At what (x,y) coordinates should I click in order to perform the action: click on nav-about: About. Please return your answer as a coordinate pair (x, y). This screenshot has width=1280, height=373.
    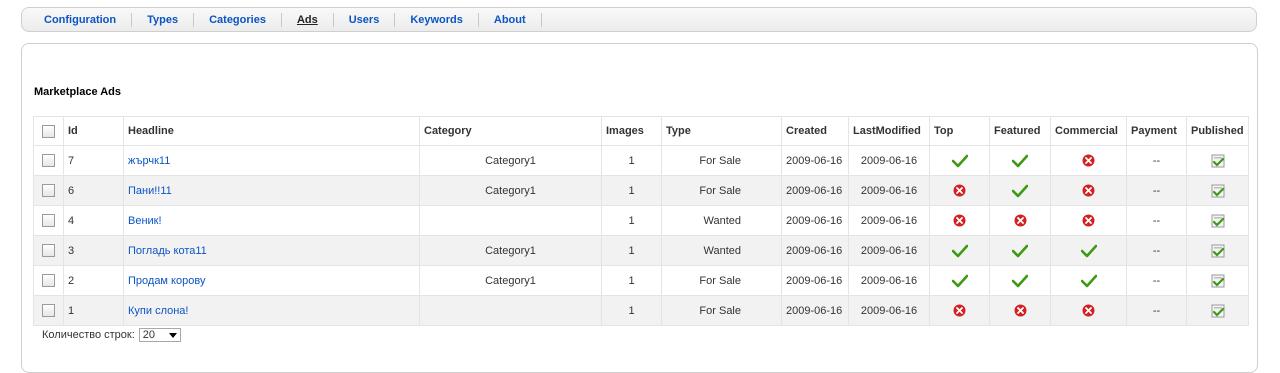
    Looking at the image, I should click on (510, 19).